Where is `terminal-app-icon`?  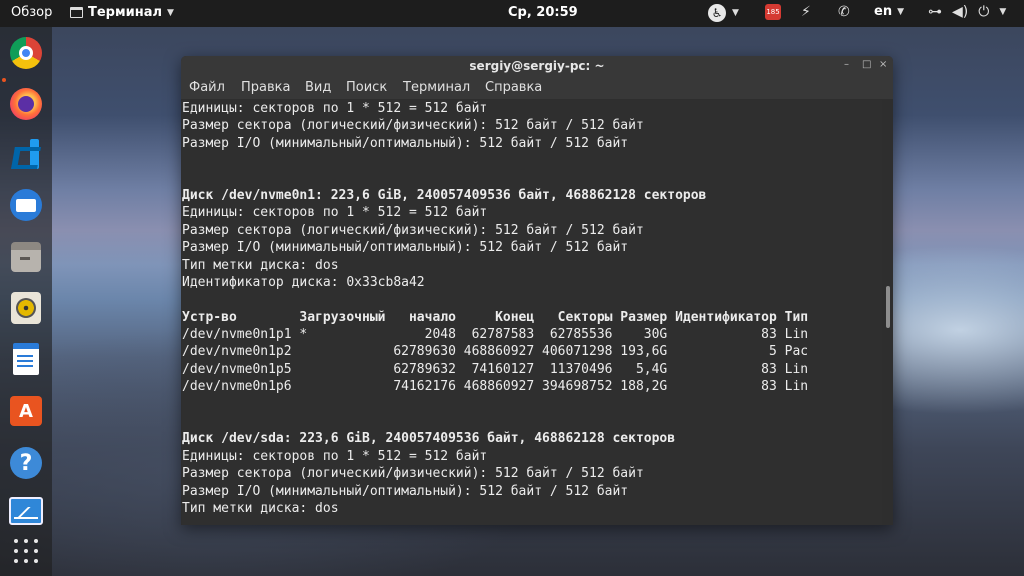 terminal-app-icon is located at coordinates (76, 12).